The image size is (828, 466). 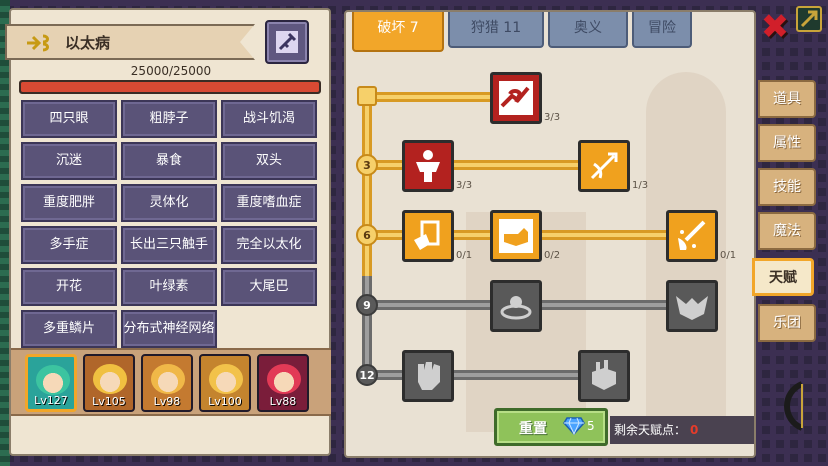 I want to click on level-marker: 9, so click(x=367, y=305).